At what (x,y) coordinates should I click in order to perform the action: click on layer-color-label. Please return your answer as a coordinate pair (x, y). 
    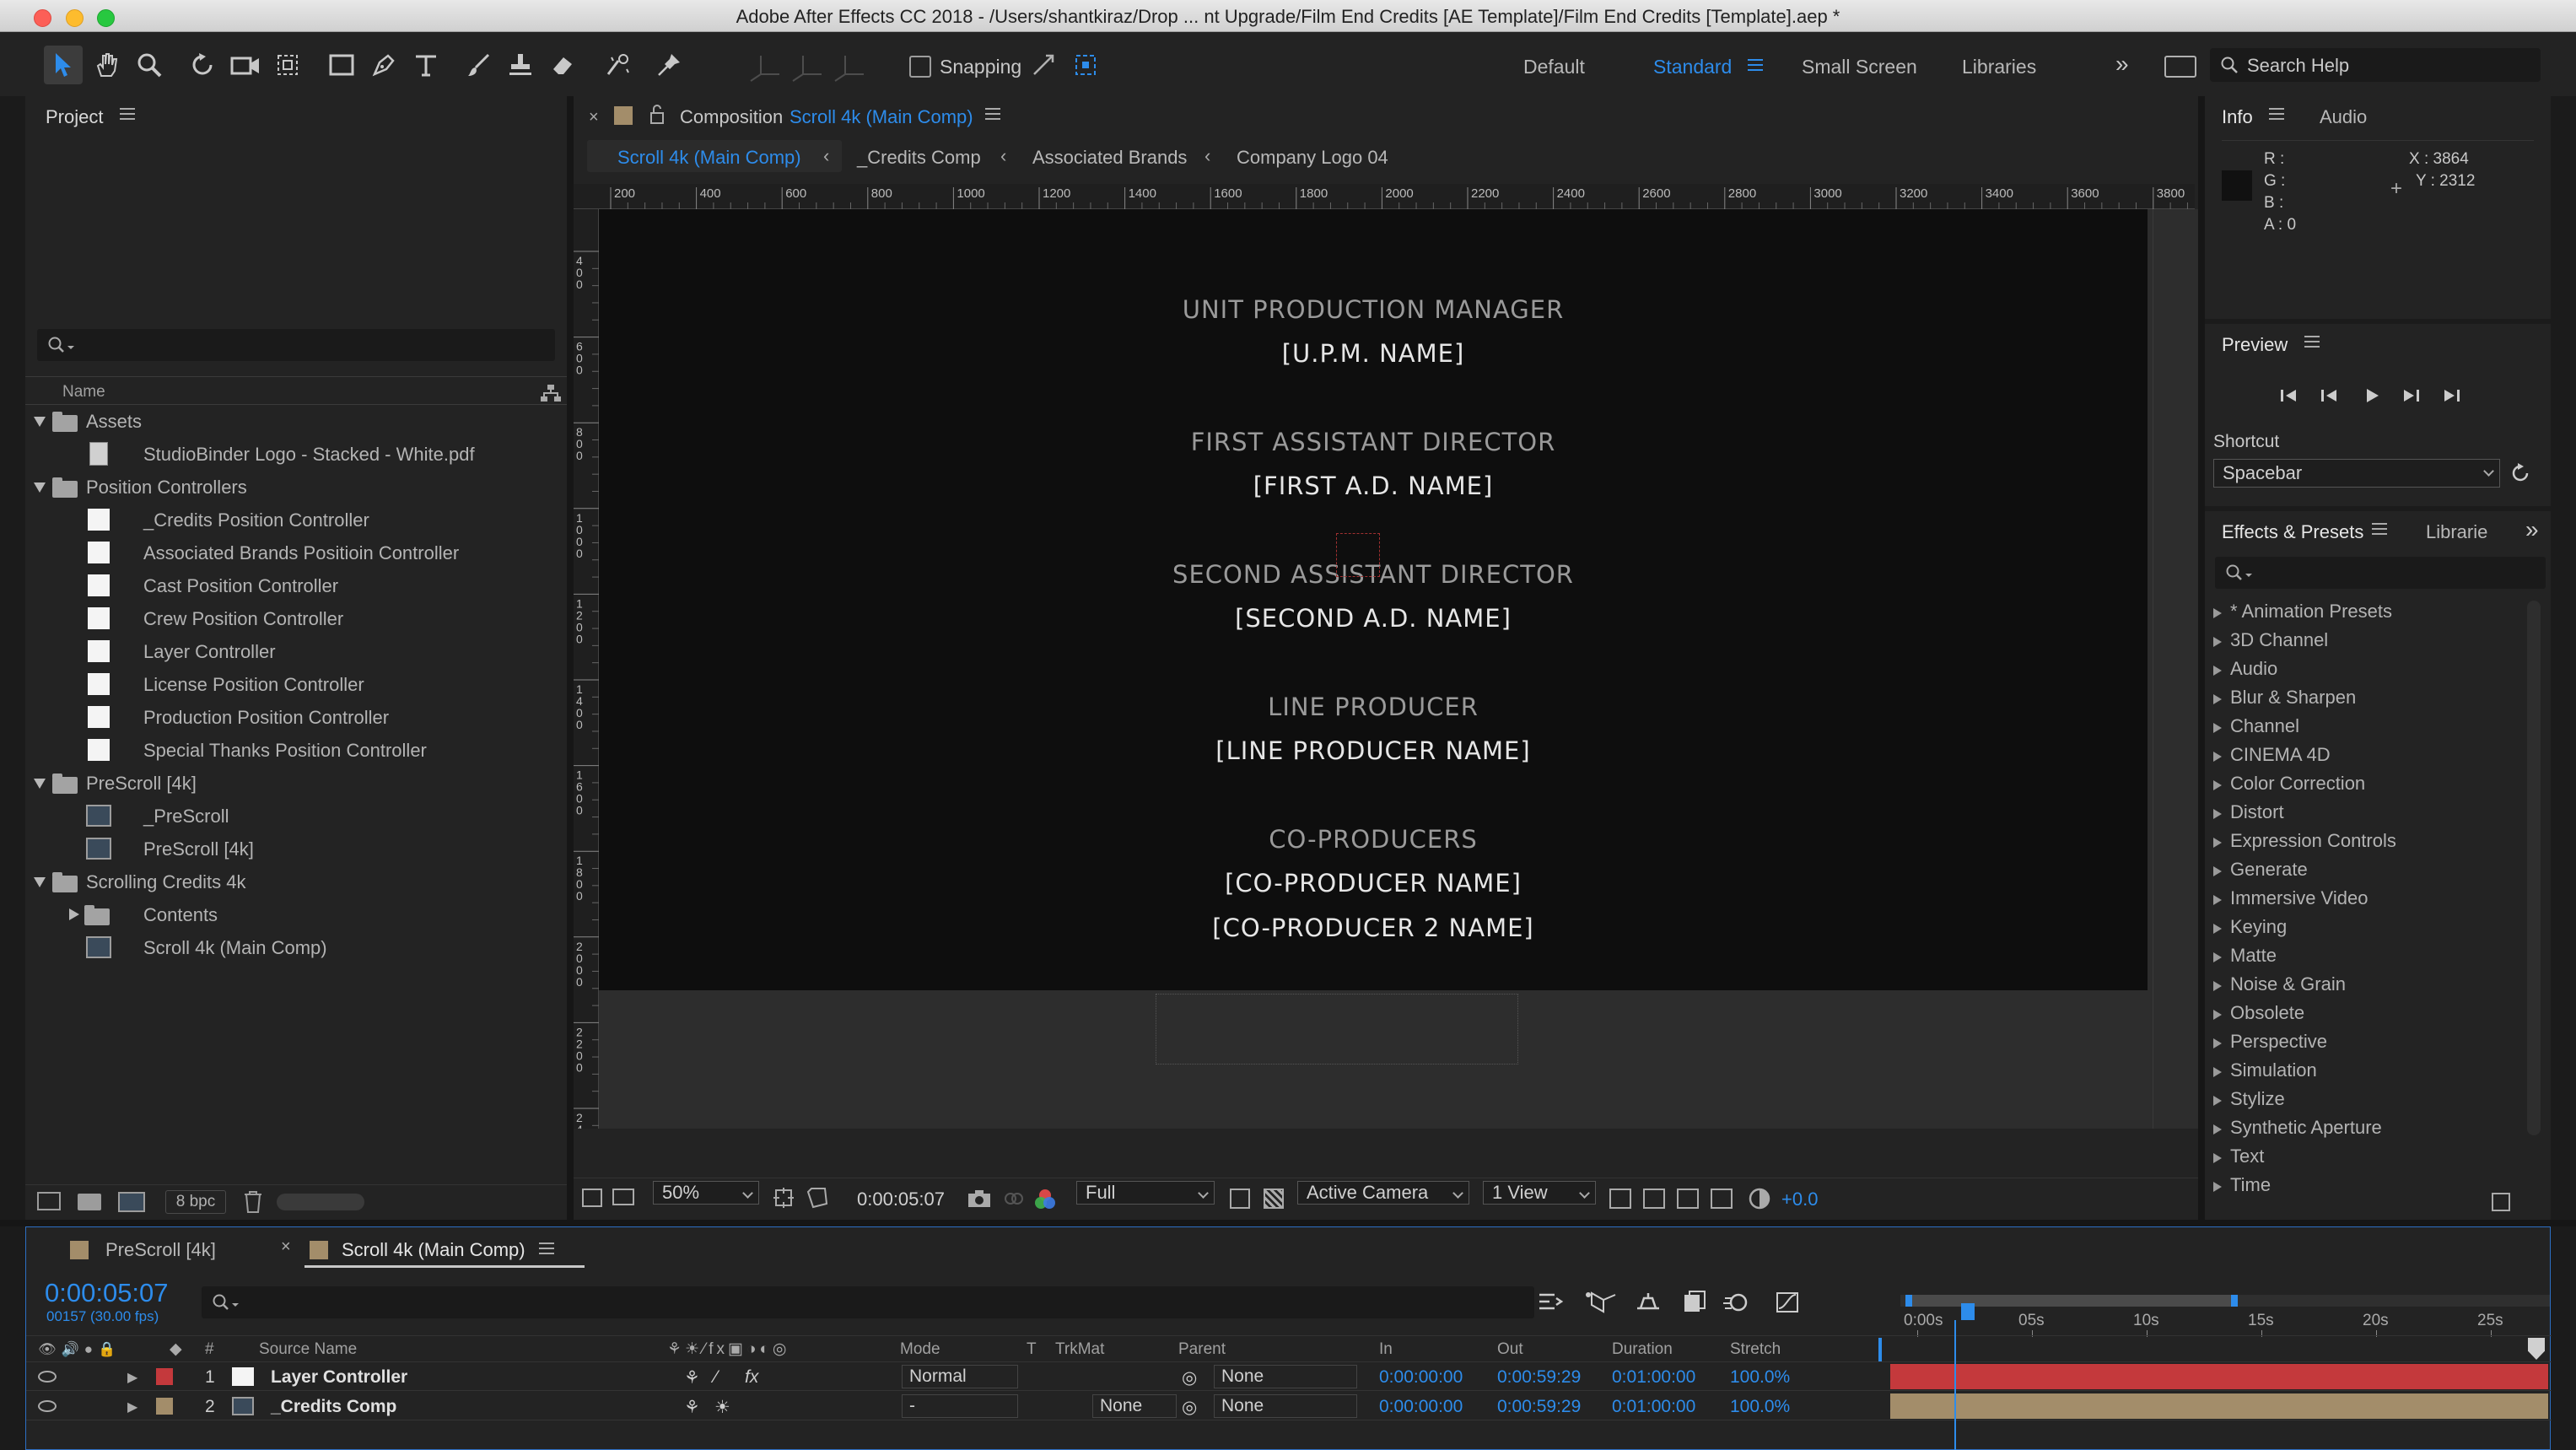
    Looking at the image, I should click on (164, 1406).